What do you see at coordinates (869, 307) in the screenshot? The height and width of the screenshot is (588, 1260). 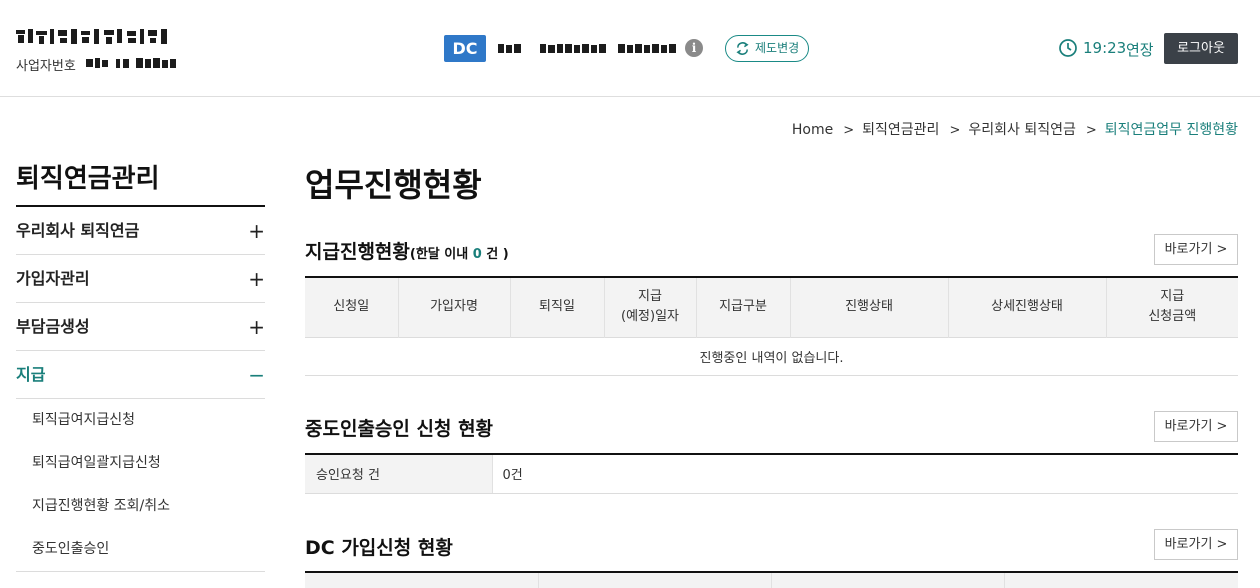 I see `column-header: 진행상태` at bounding box center [869, 307].